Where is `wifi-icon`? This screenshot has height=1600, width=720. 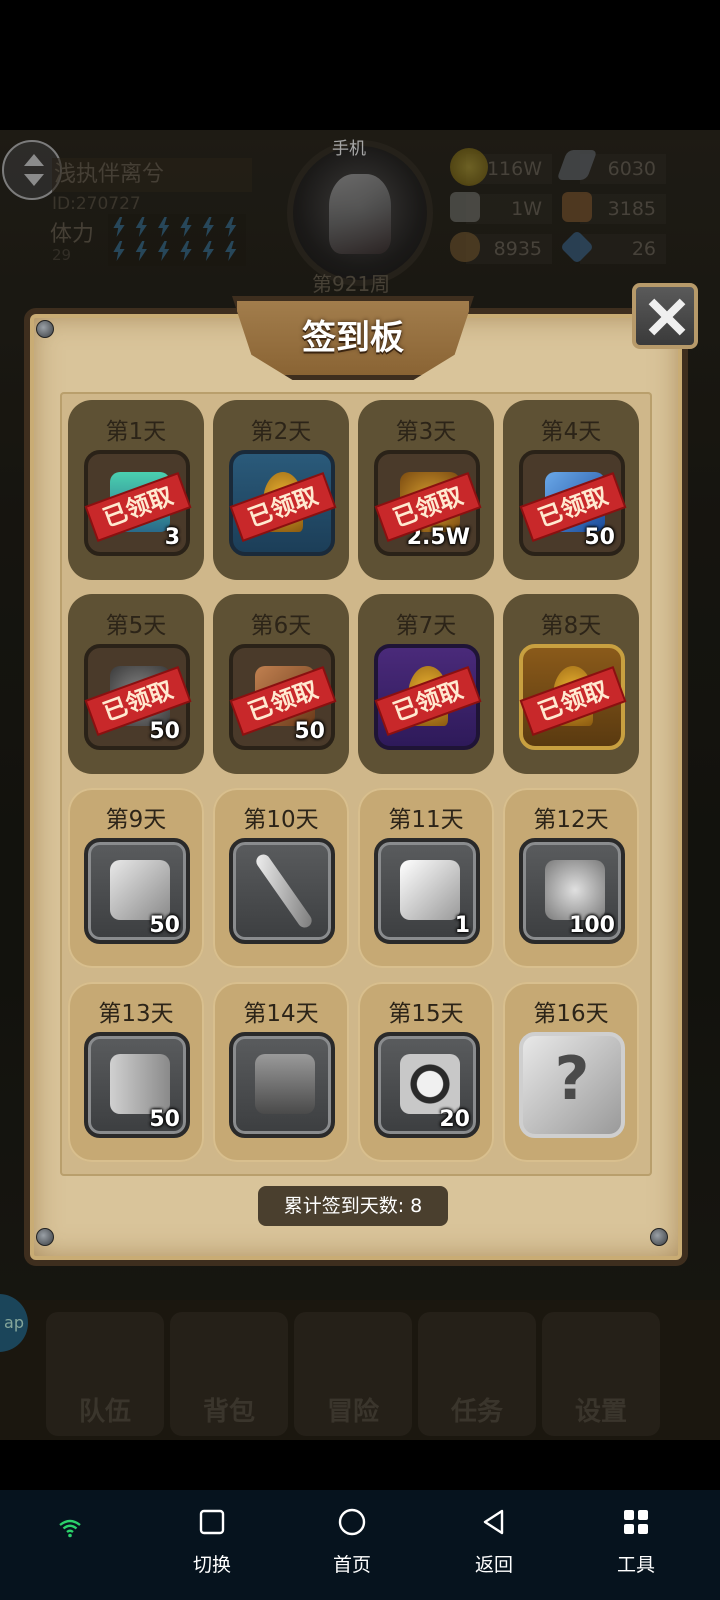 wifi-icon is located at coordinates (70, 1528).